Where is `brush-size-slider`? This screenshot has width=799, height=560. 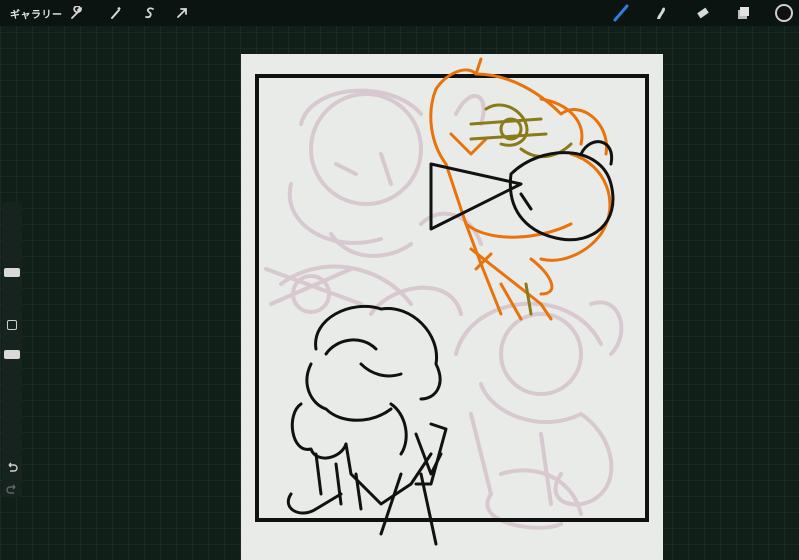
brush-size-slider is located at coordinates (12, 272).